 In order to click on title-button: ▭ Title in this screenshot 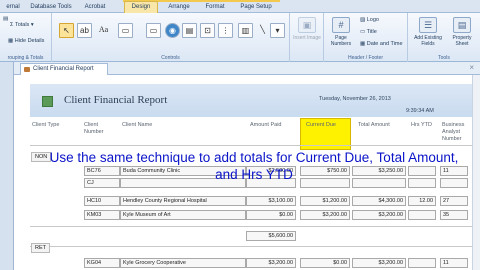, I will do `click(368, 32)`.